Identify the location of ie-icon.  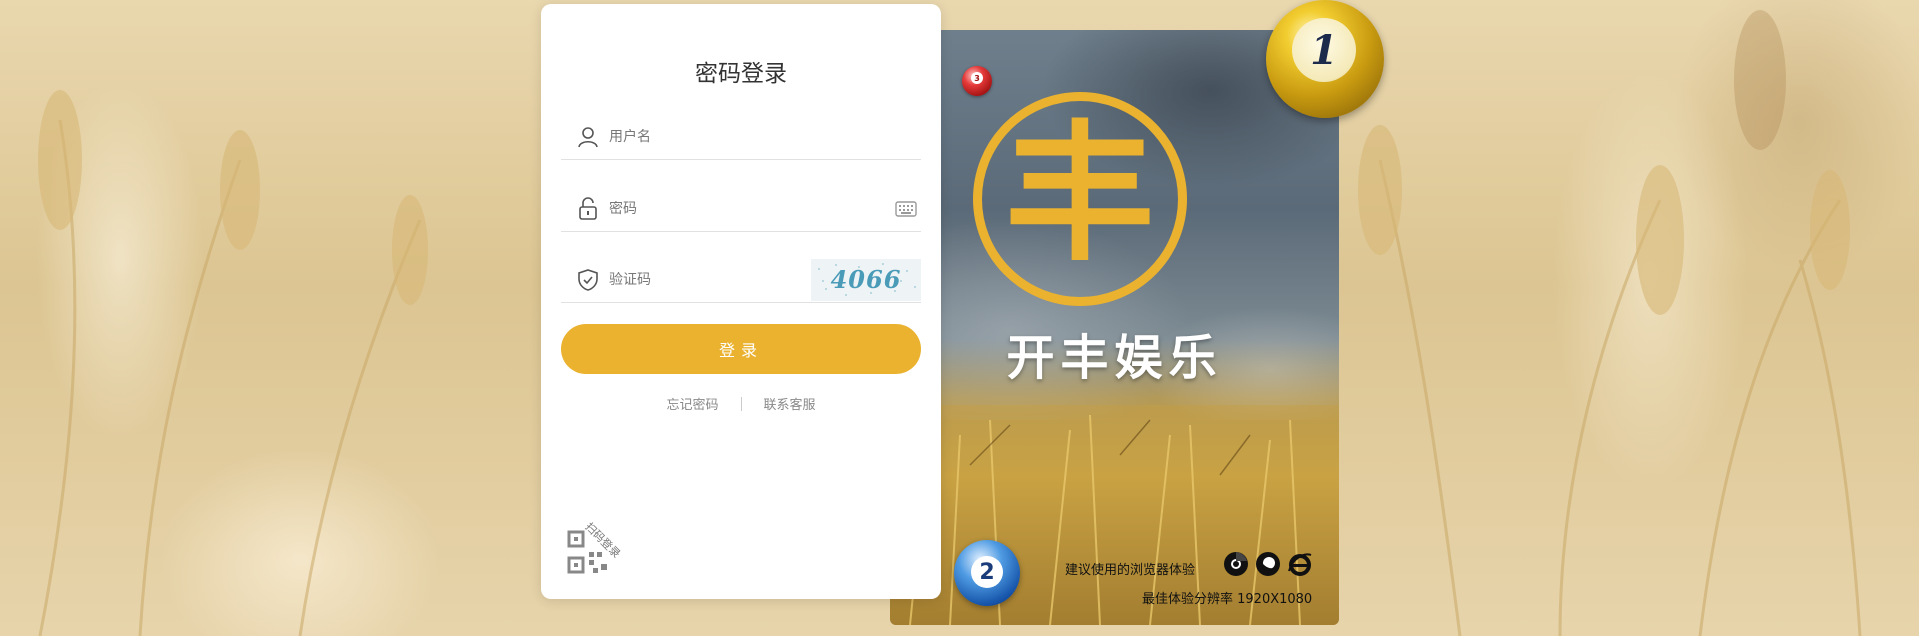
(1300, 564).